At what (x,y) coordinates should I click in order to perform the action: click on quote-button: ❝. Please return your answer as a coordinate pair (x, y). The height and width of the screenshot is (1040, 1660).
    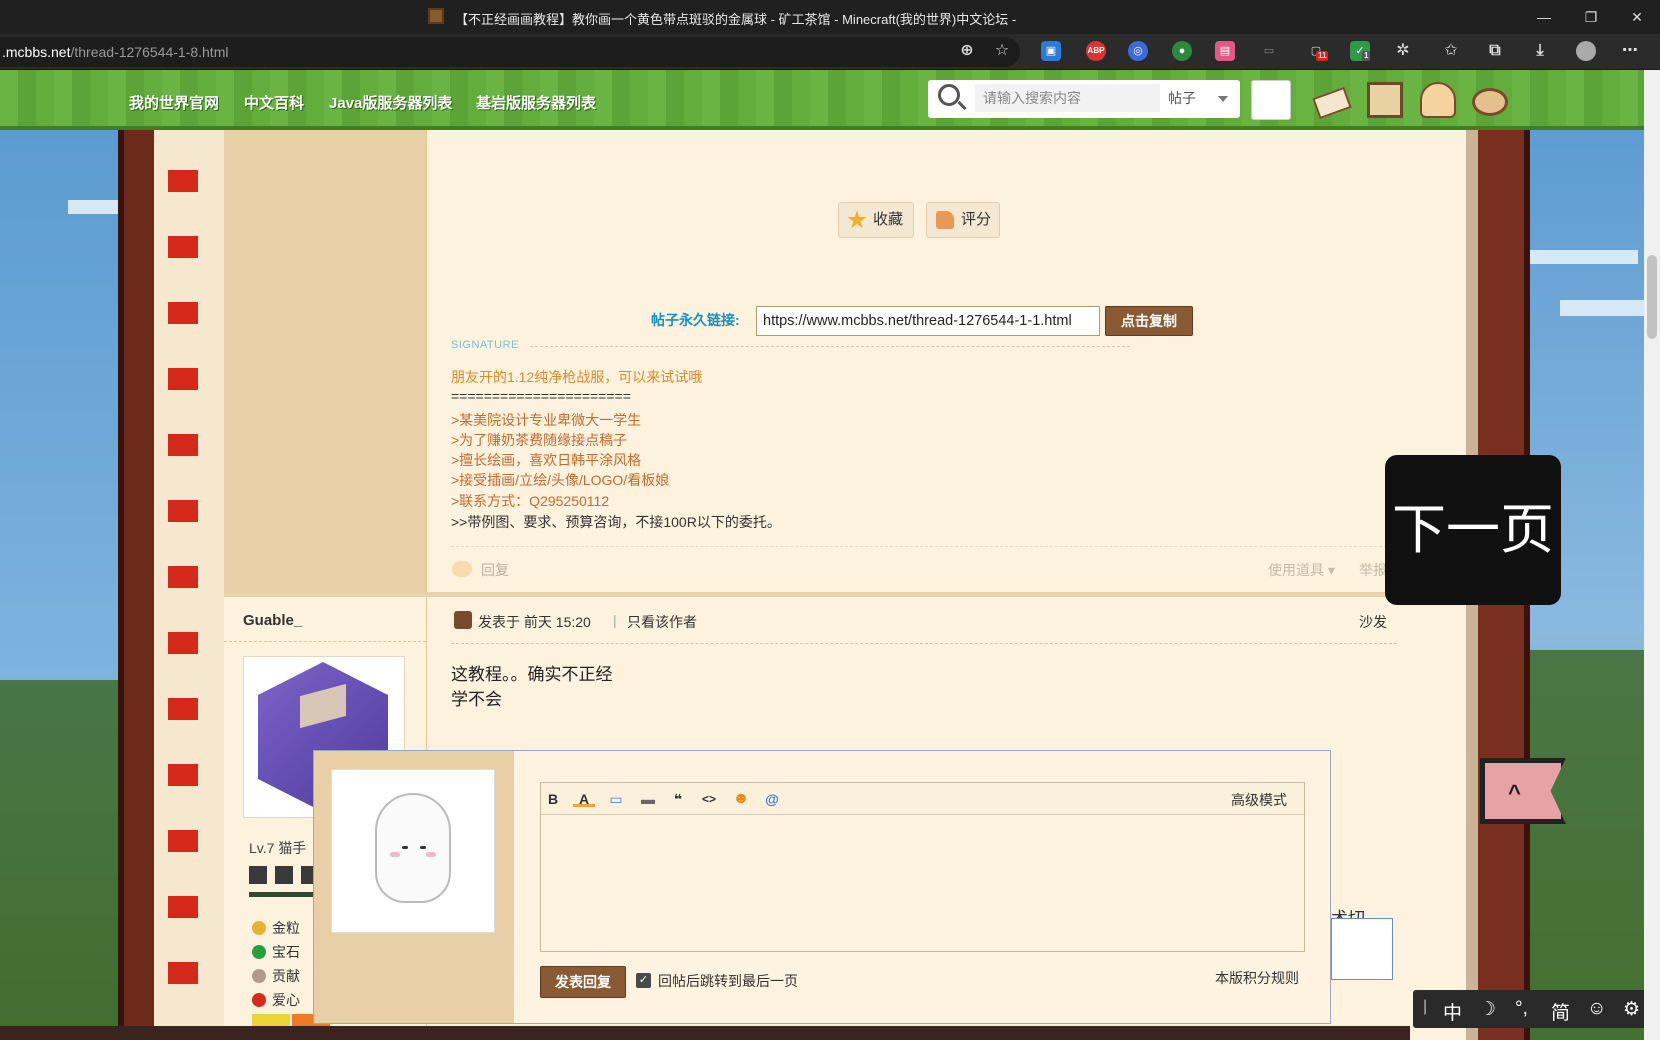
    Looking at the image, I should click on (678, 799).